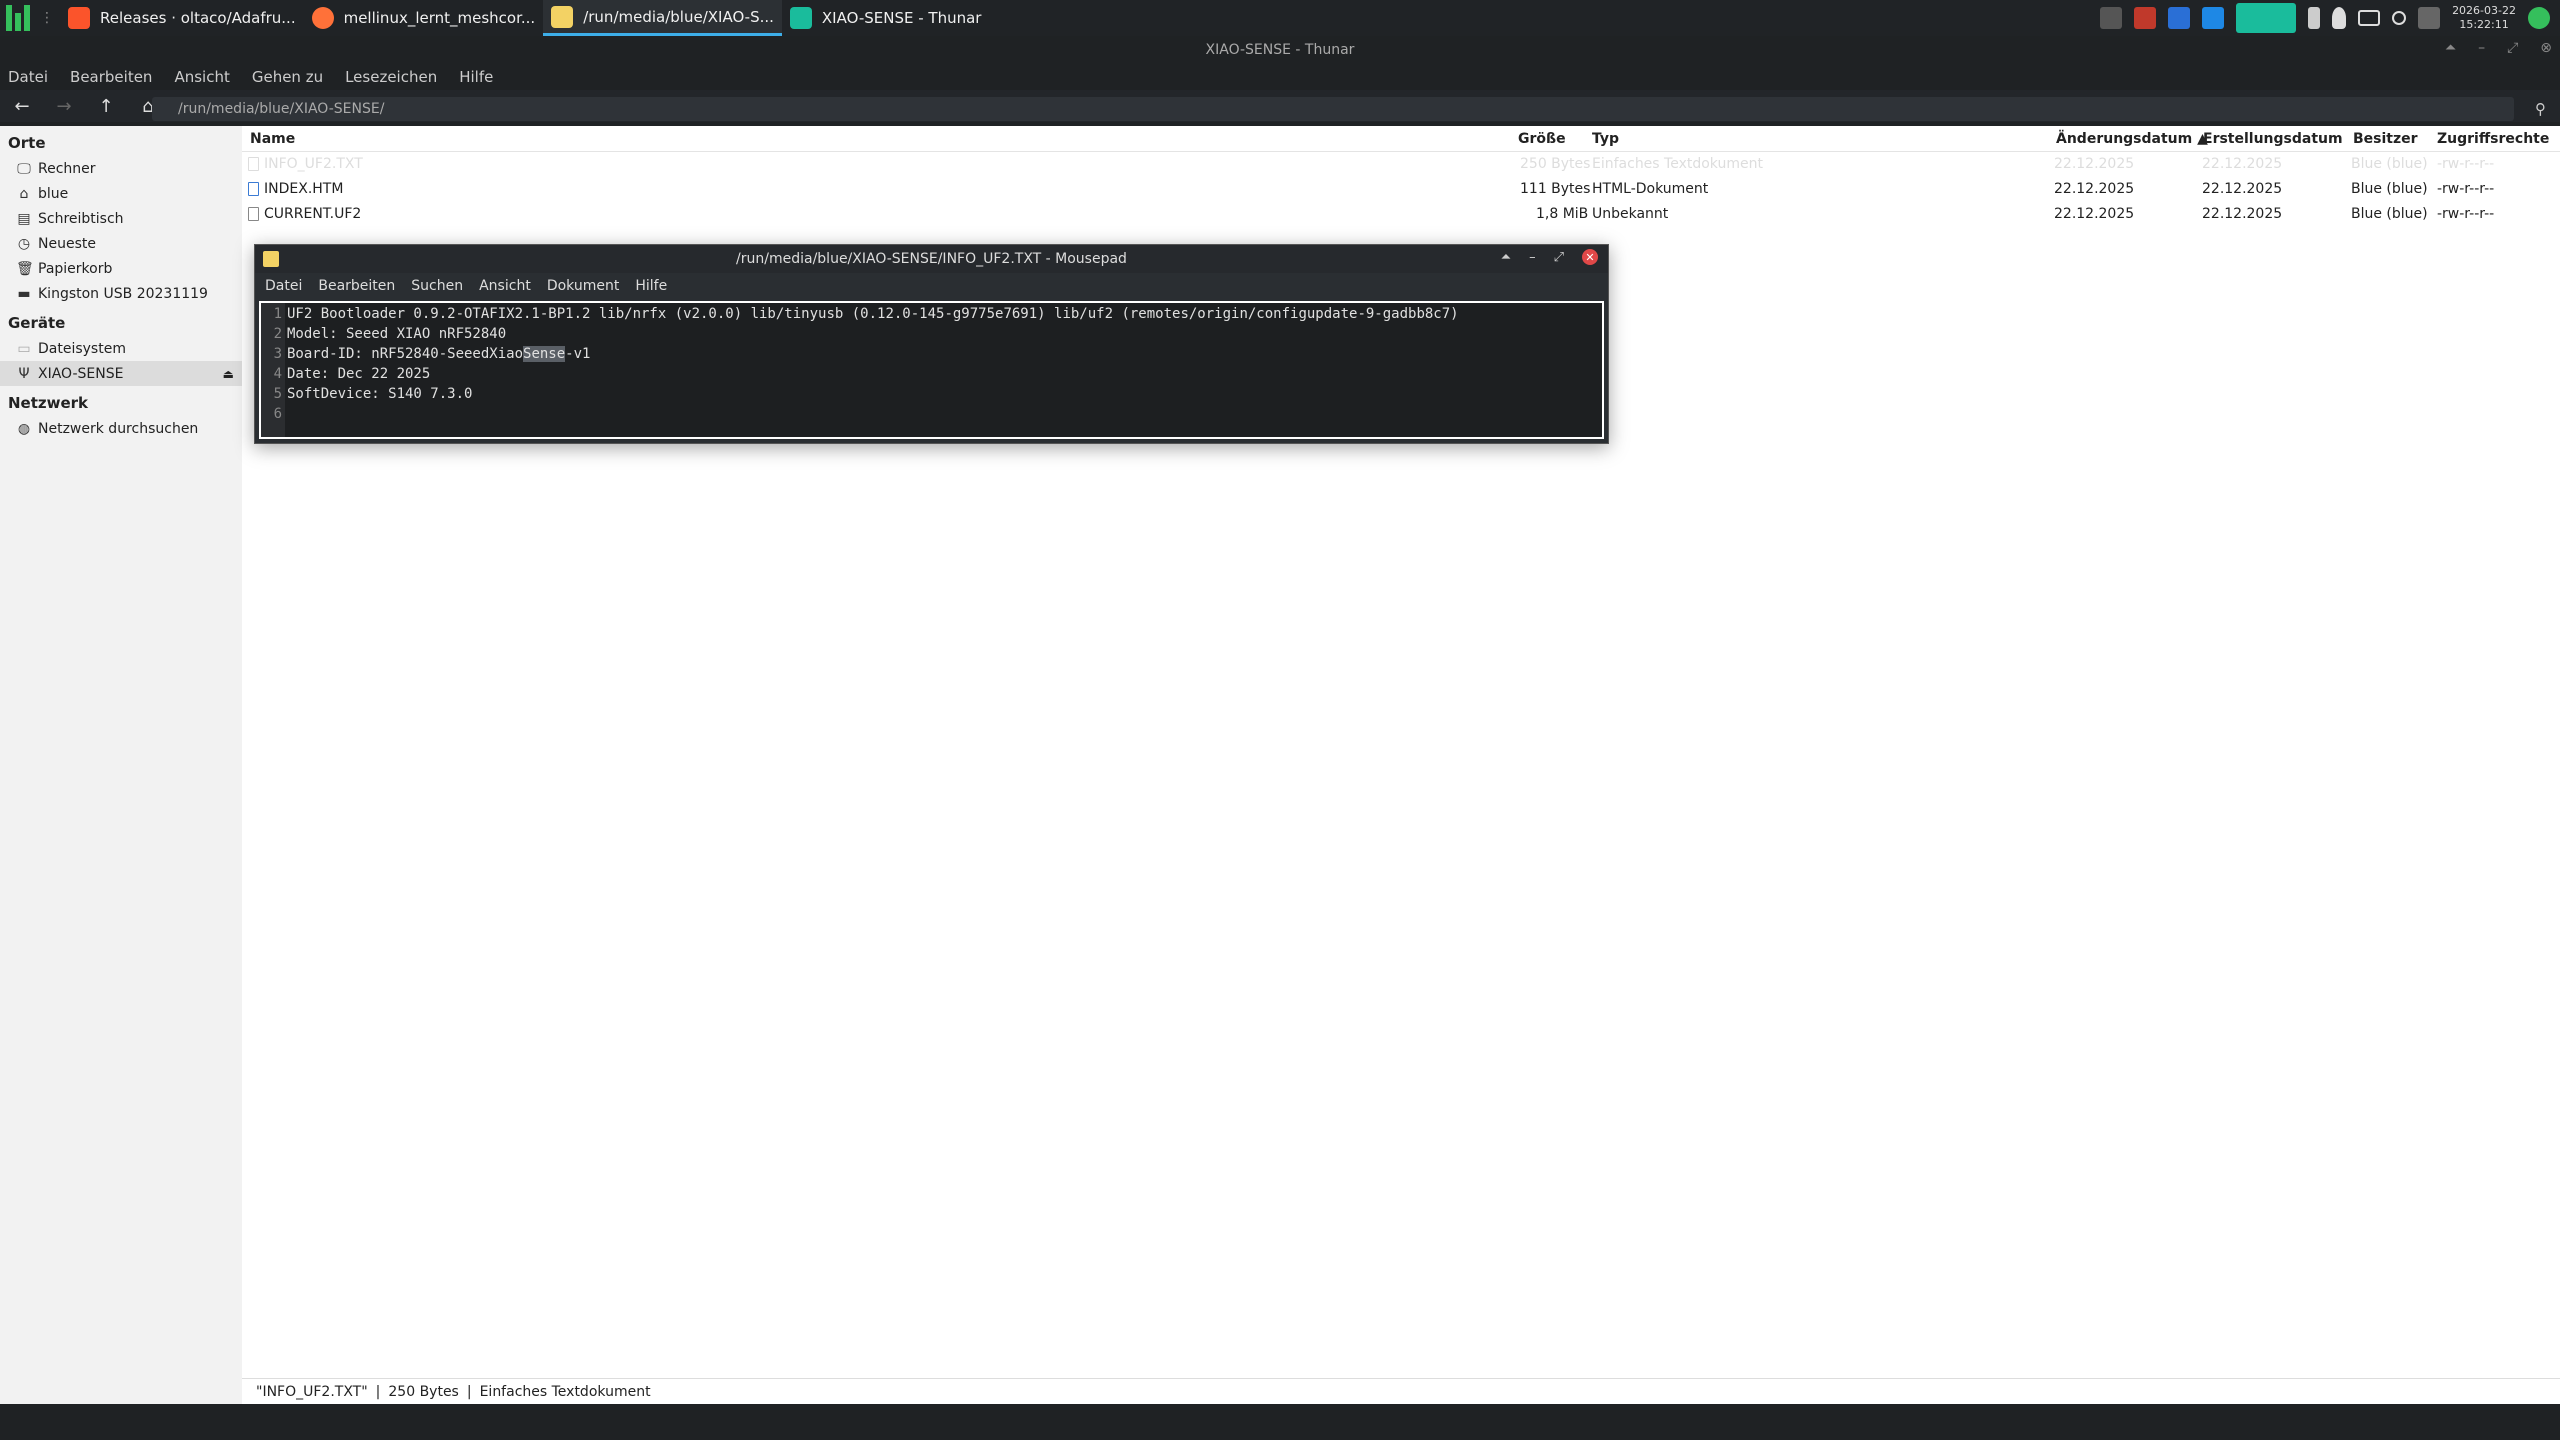 This screenshot has height=1440, width=2560. What do you see at coordinates (312, 1391) in the screenshot?
I see `status-filename: "INFO_UF2.TXT"` at bounding box center [312, 1391].